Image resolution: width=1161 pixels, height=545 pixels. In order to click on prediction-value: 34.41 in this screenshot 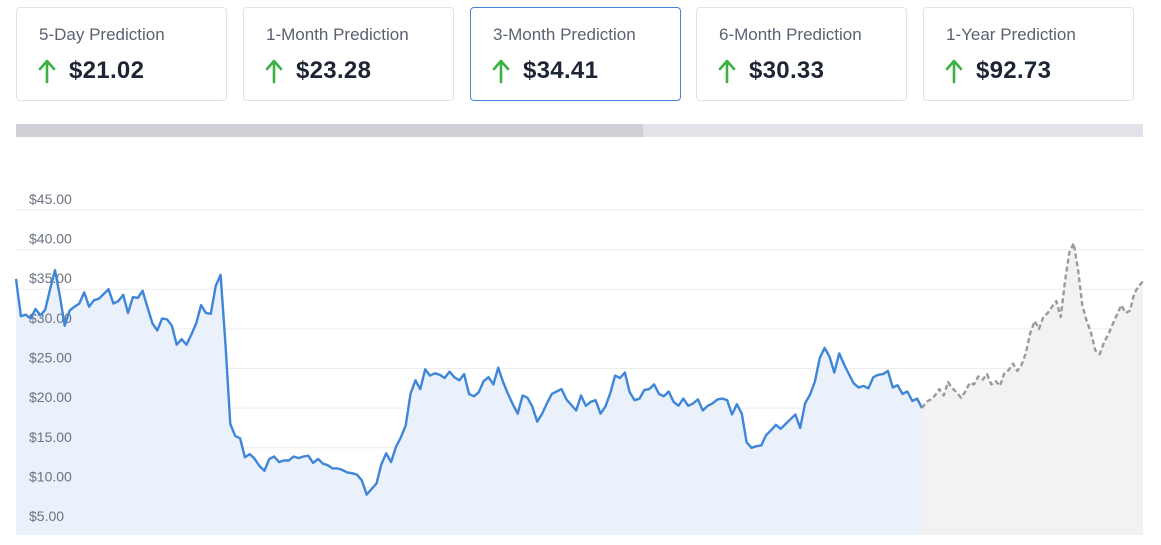, I will do `click(567, 70)`.